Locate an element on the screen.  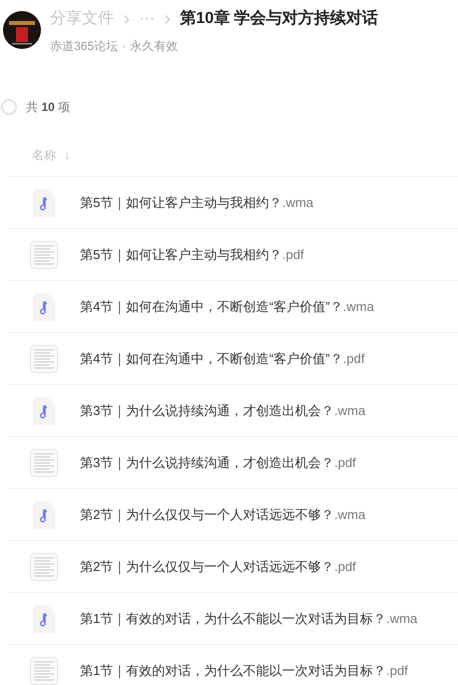
file-row: 第4节｜如何在沟通中，不断创造“客户价值”？.wma is located at coordinates (233, 307).